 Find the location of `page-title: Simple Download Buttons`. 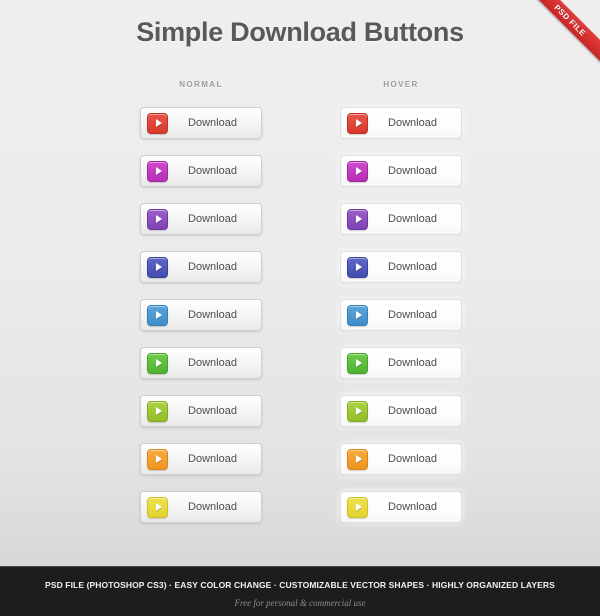

page-title: Simple Download Buttons is located at coordinates (300, 32).